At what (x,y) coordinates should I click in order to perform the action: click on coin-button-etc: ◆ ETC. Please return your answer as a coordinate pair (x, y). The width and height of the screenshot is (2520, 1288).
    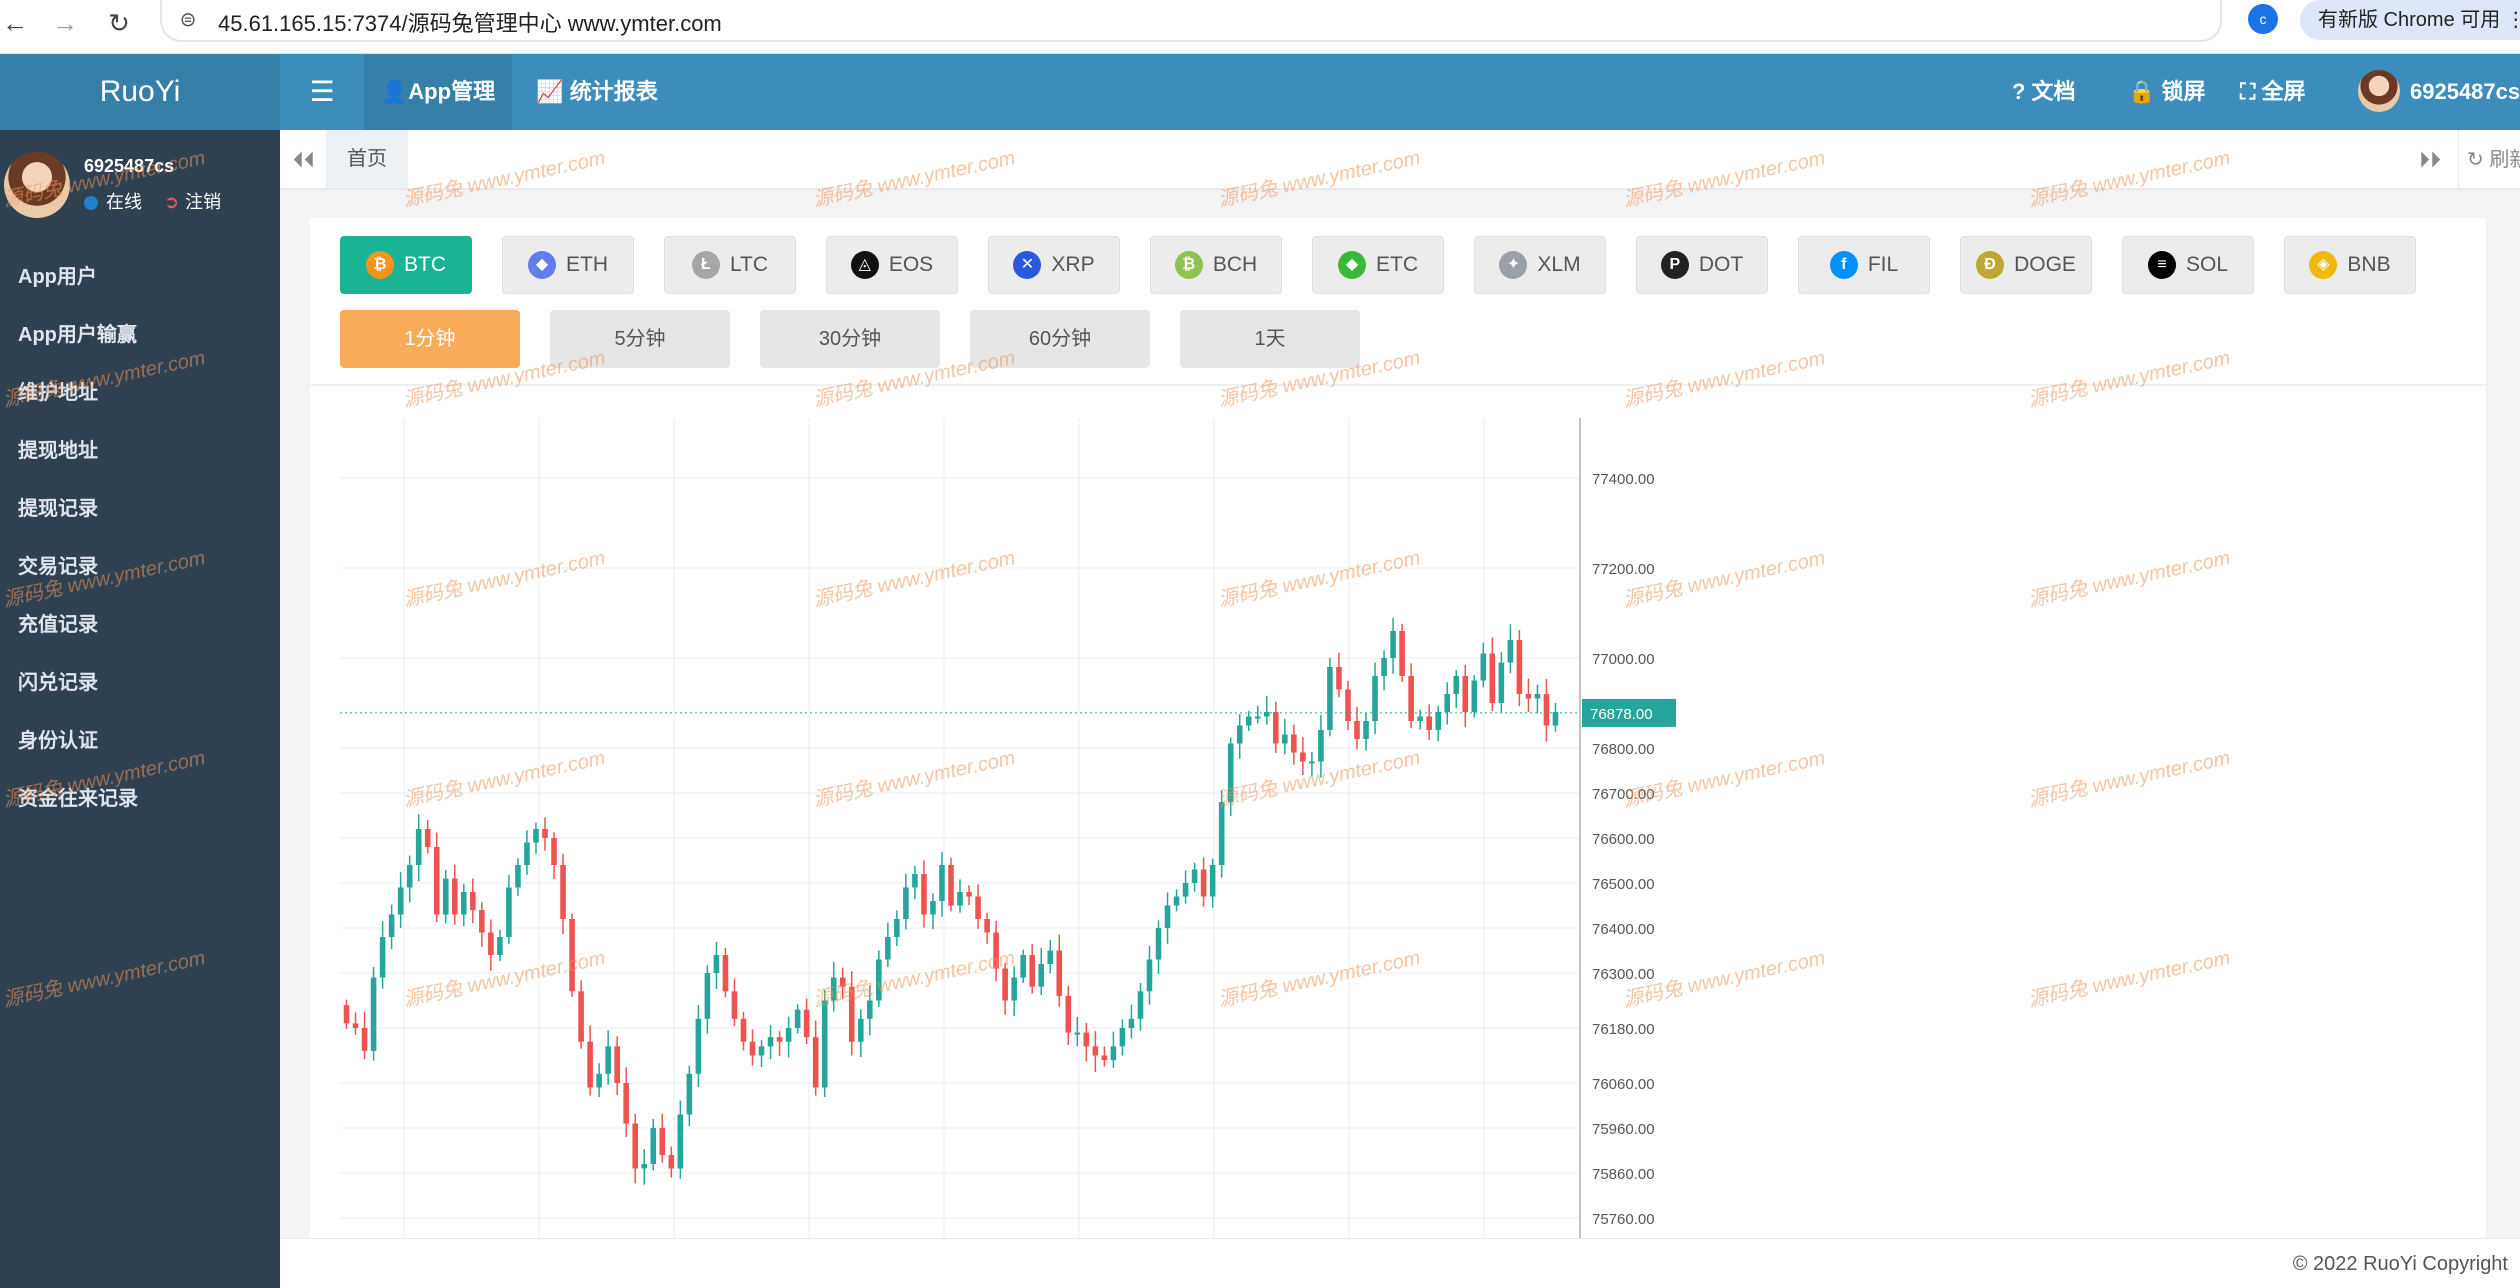
    Looking at the image, I should click on (1378, 265).